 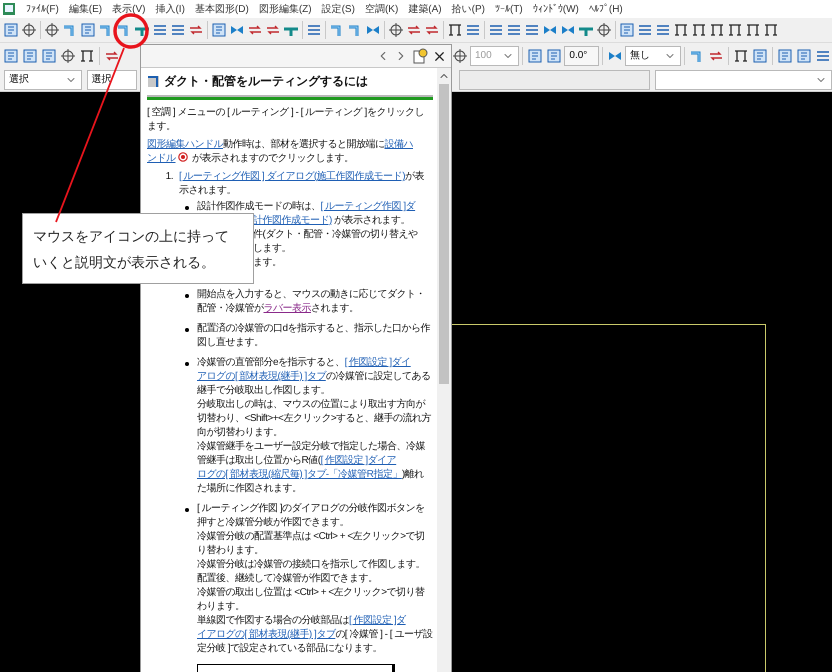 I want to click on menu-item: 基本図形(D), so click(x=221, y=9).